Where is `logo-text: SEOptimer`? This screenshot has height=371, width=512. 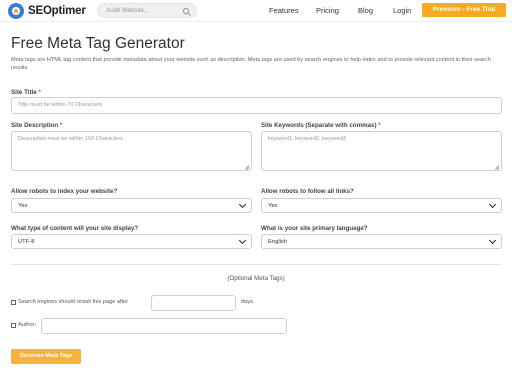
logo-text: SEOptimer is located at coordinates (57, 11).